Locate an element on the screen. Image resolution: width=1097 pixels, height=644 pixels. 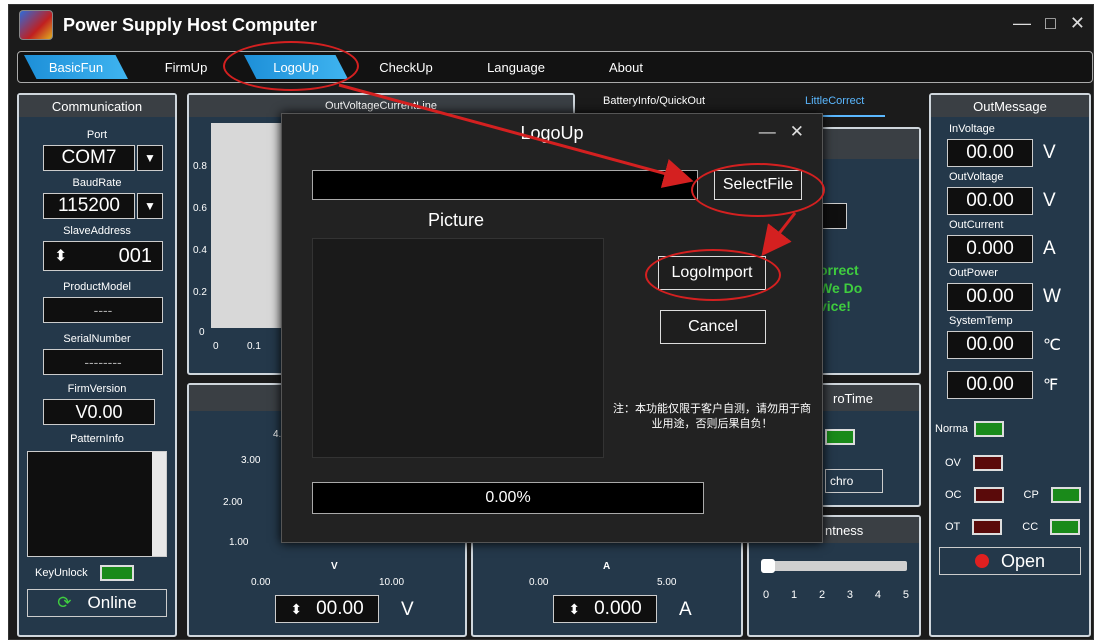
arrow-to-logoimport is located at coordinates (779, 234).